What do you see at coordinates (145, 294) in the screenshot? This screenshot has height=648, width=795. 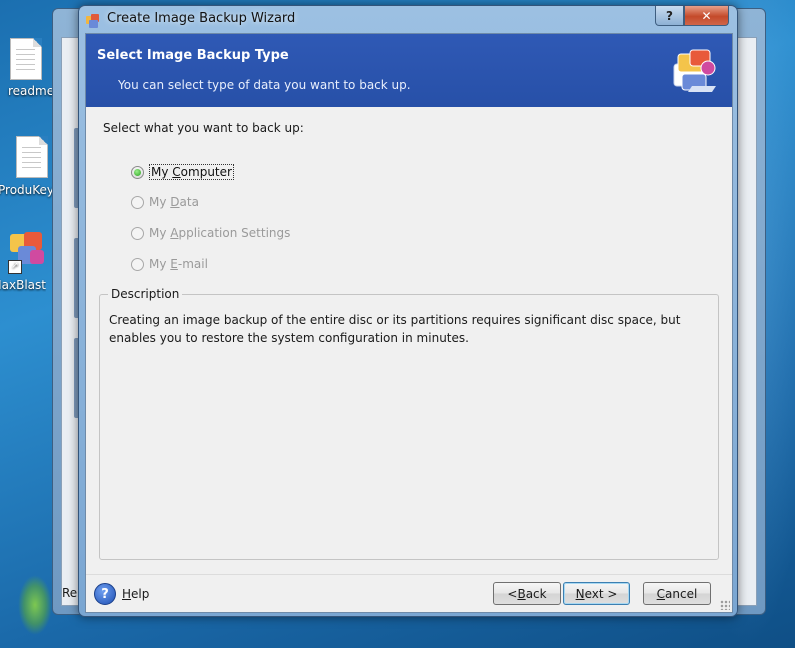 I see `description-legend: Description` at bounding box center [145, 294].